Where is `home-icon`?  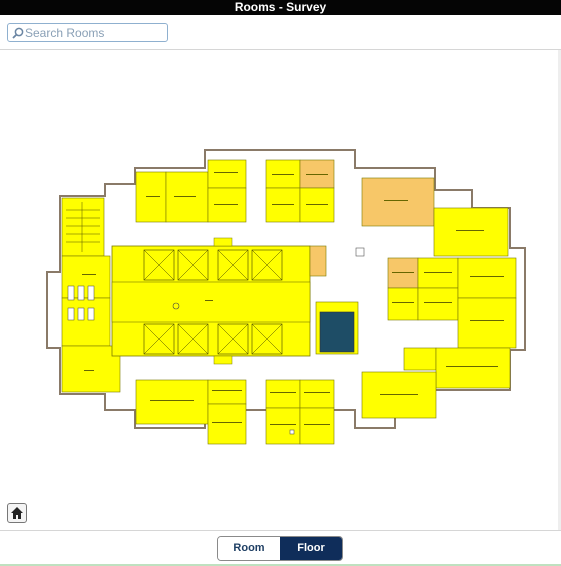 home-icon is located at coordinates (17, 513).